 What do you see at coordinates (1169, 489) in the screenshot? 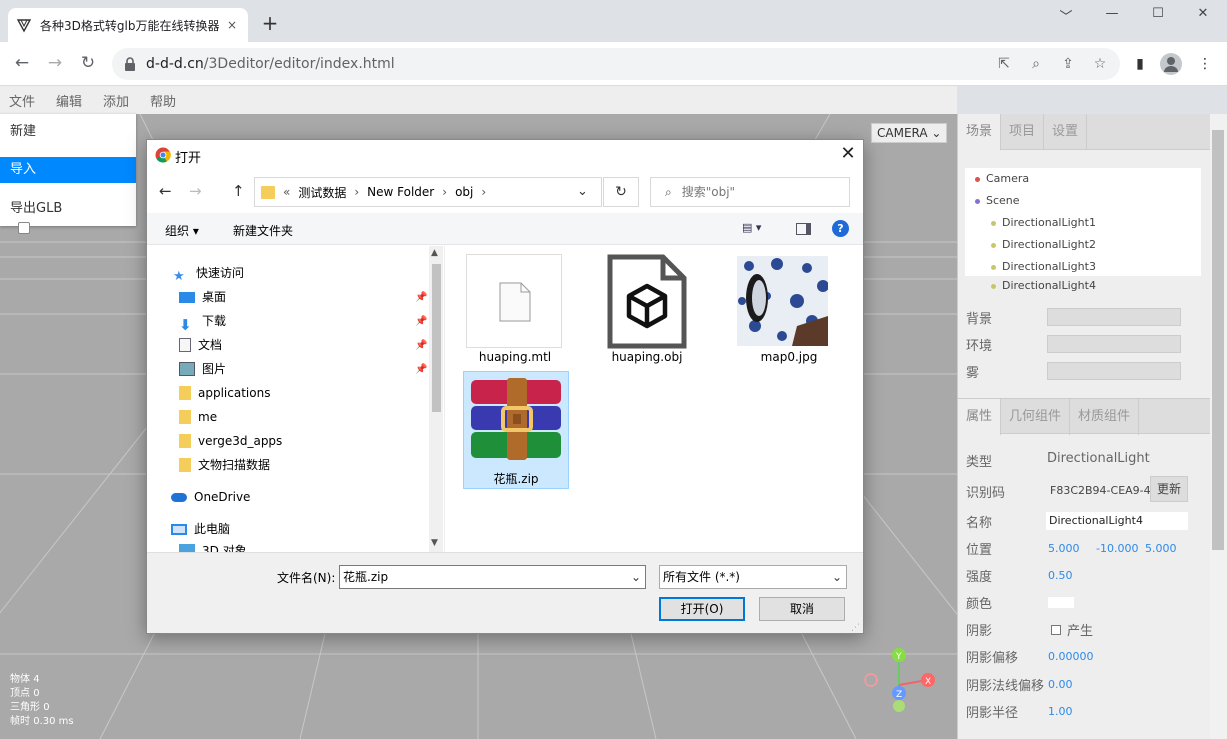
I see `uuid-renew-button: 更新` at bounding box center [1169, 489].